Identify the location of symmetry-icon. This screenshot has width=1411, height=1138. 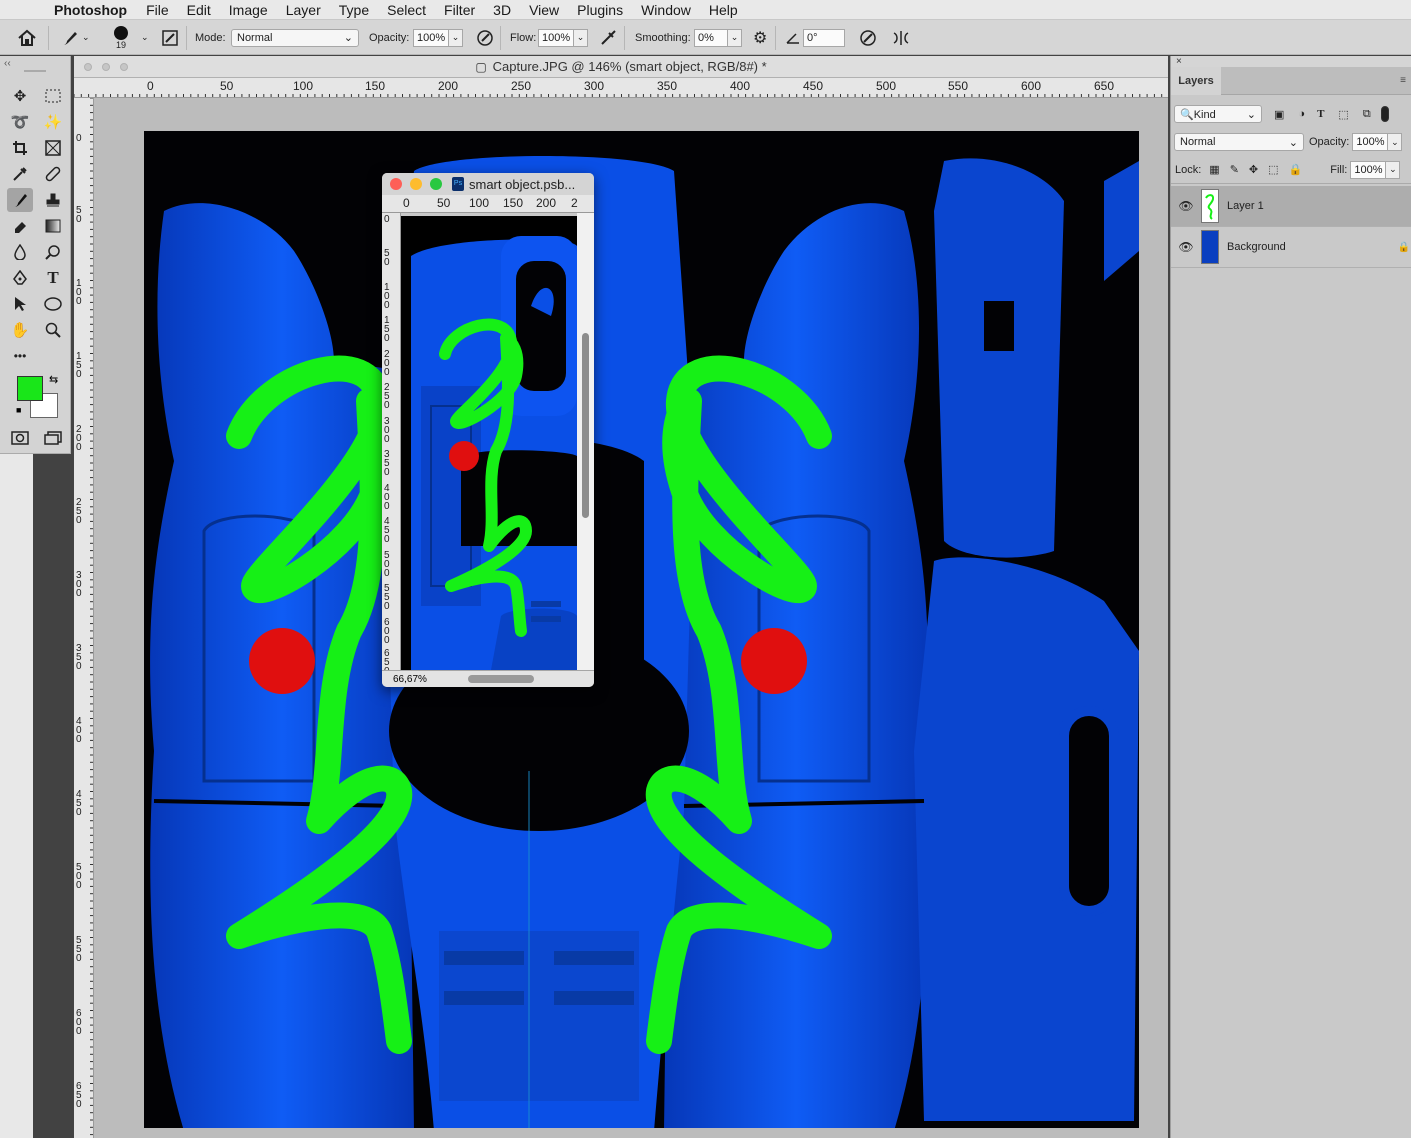
(901, 37).